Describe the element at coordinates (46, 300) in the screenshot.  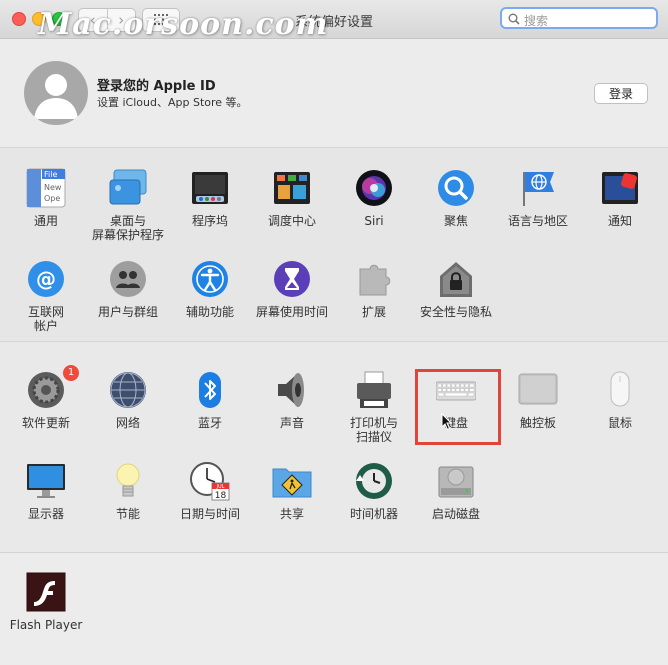
I see `pref-internet-accounts: @ 互联网 帐户` at that location.